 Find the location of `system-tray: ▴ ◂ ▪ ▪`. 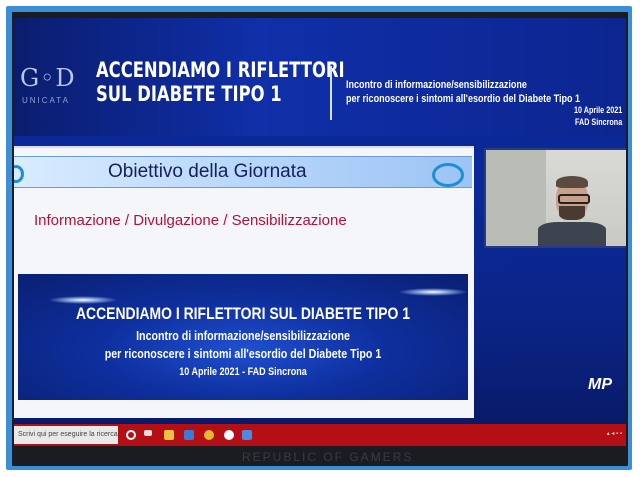

system-tray: ▴ ◂ ▪ ▪ is located at coordinates (614, 433).